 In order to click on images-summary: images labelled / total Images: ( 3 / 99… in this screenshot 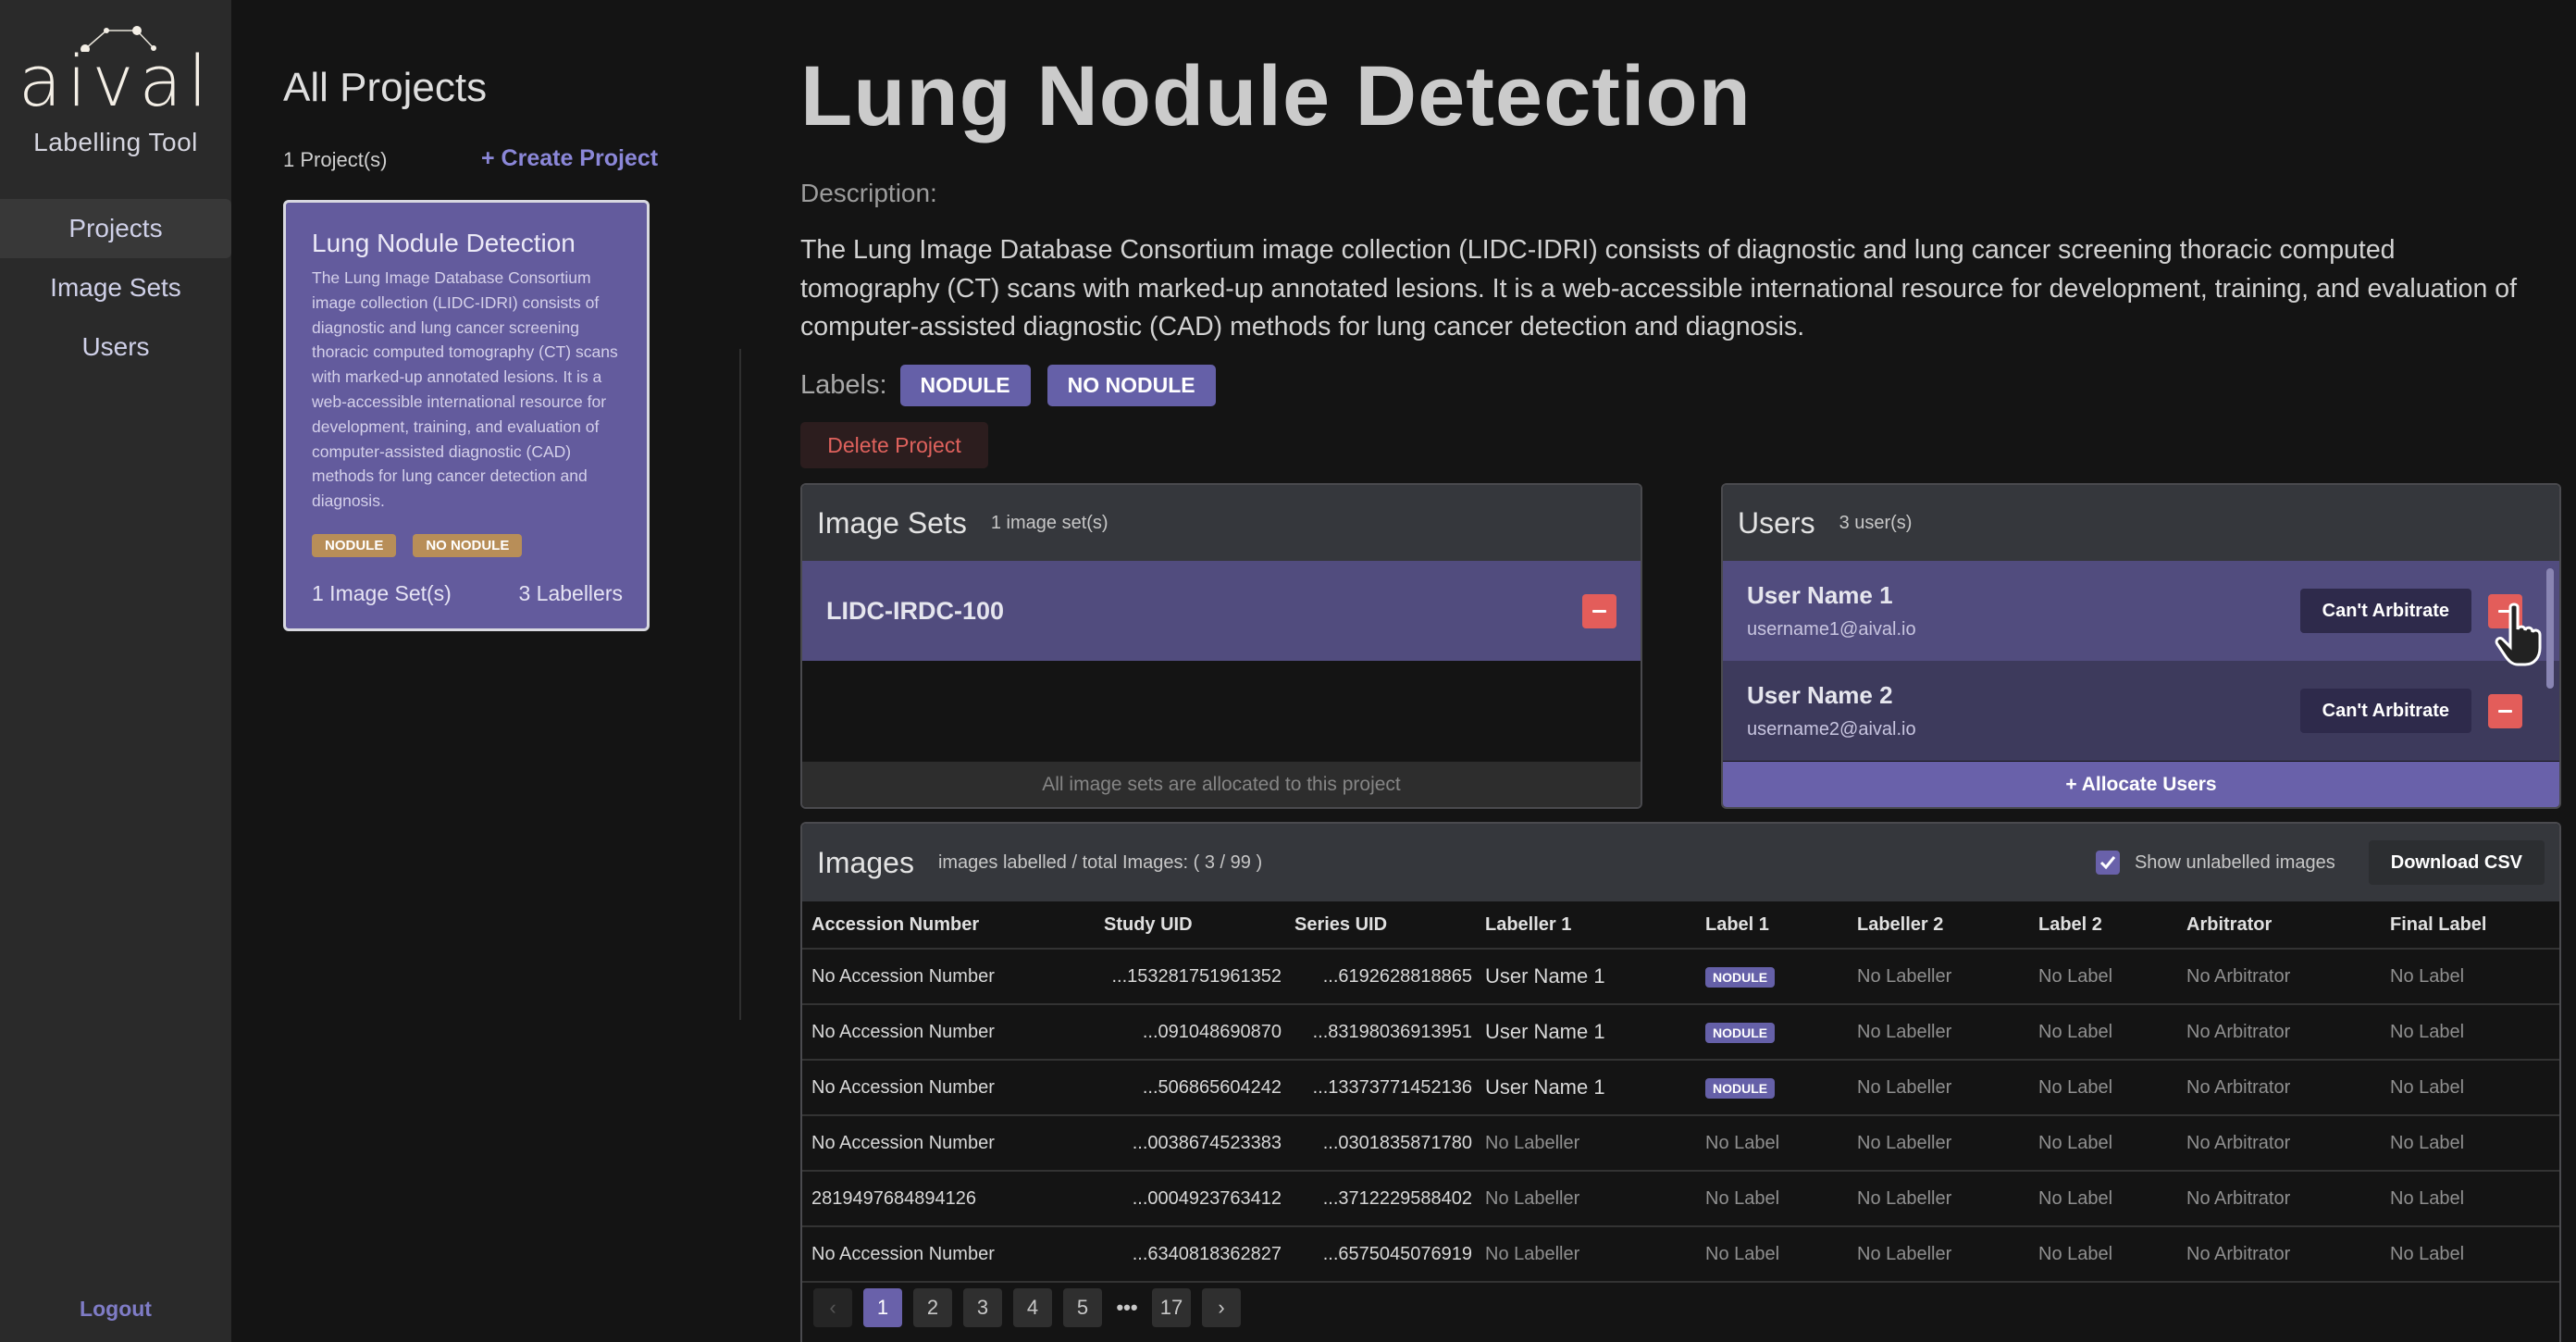, I will do `click(1100, 862)`.